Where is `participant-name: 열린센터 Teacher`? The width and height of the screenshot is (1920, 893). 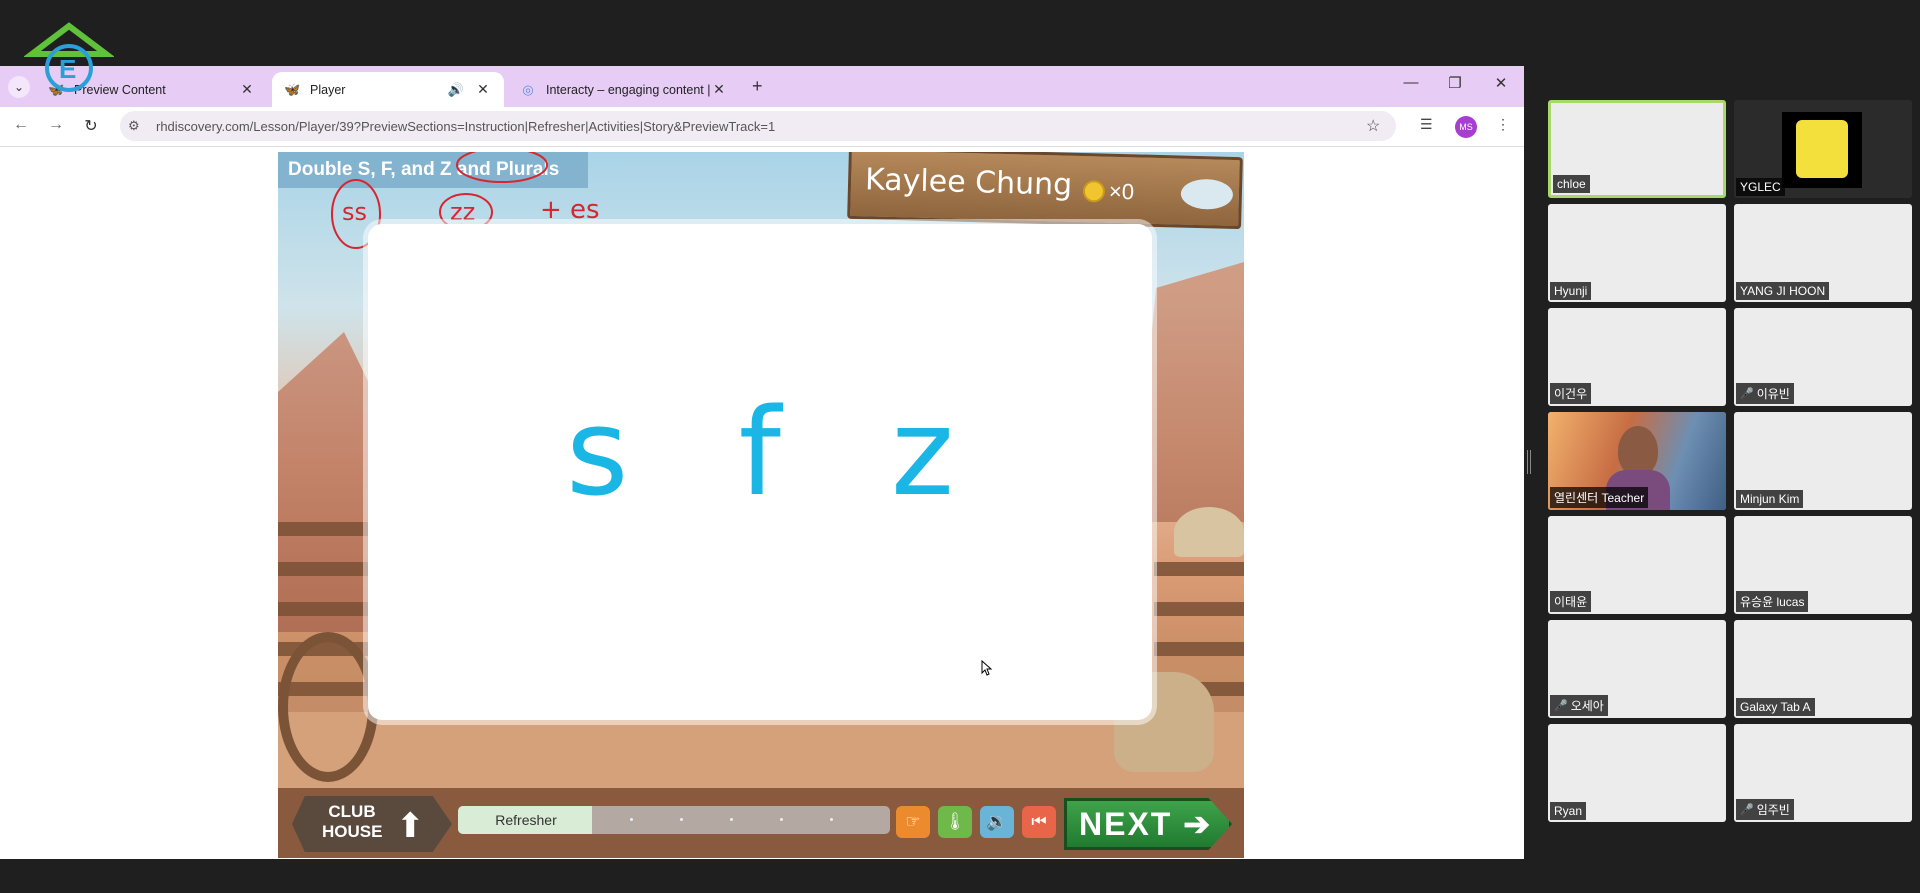 participant-name: 열린센터 Teacher is located at coordinates (1599, 497).